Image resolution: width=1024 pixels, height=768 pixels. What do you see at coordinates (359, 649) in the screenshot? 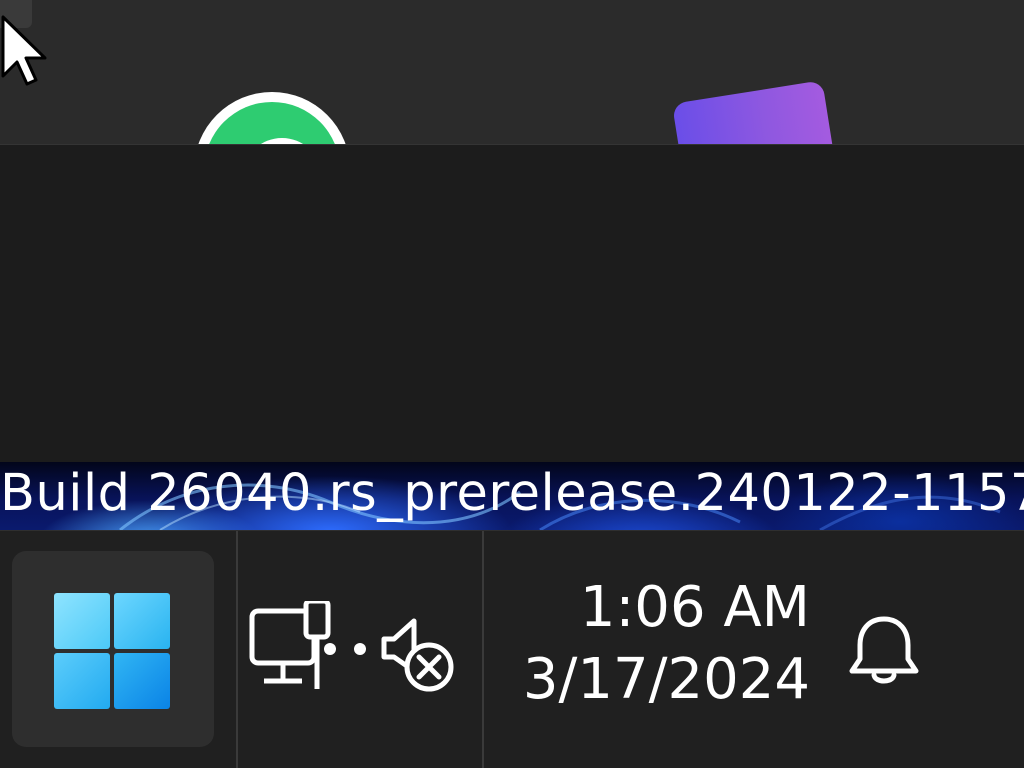
I see `quick-settings-button` at bounding box center [359, 649].